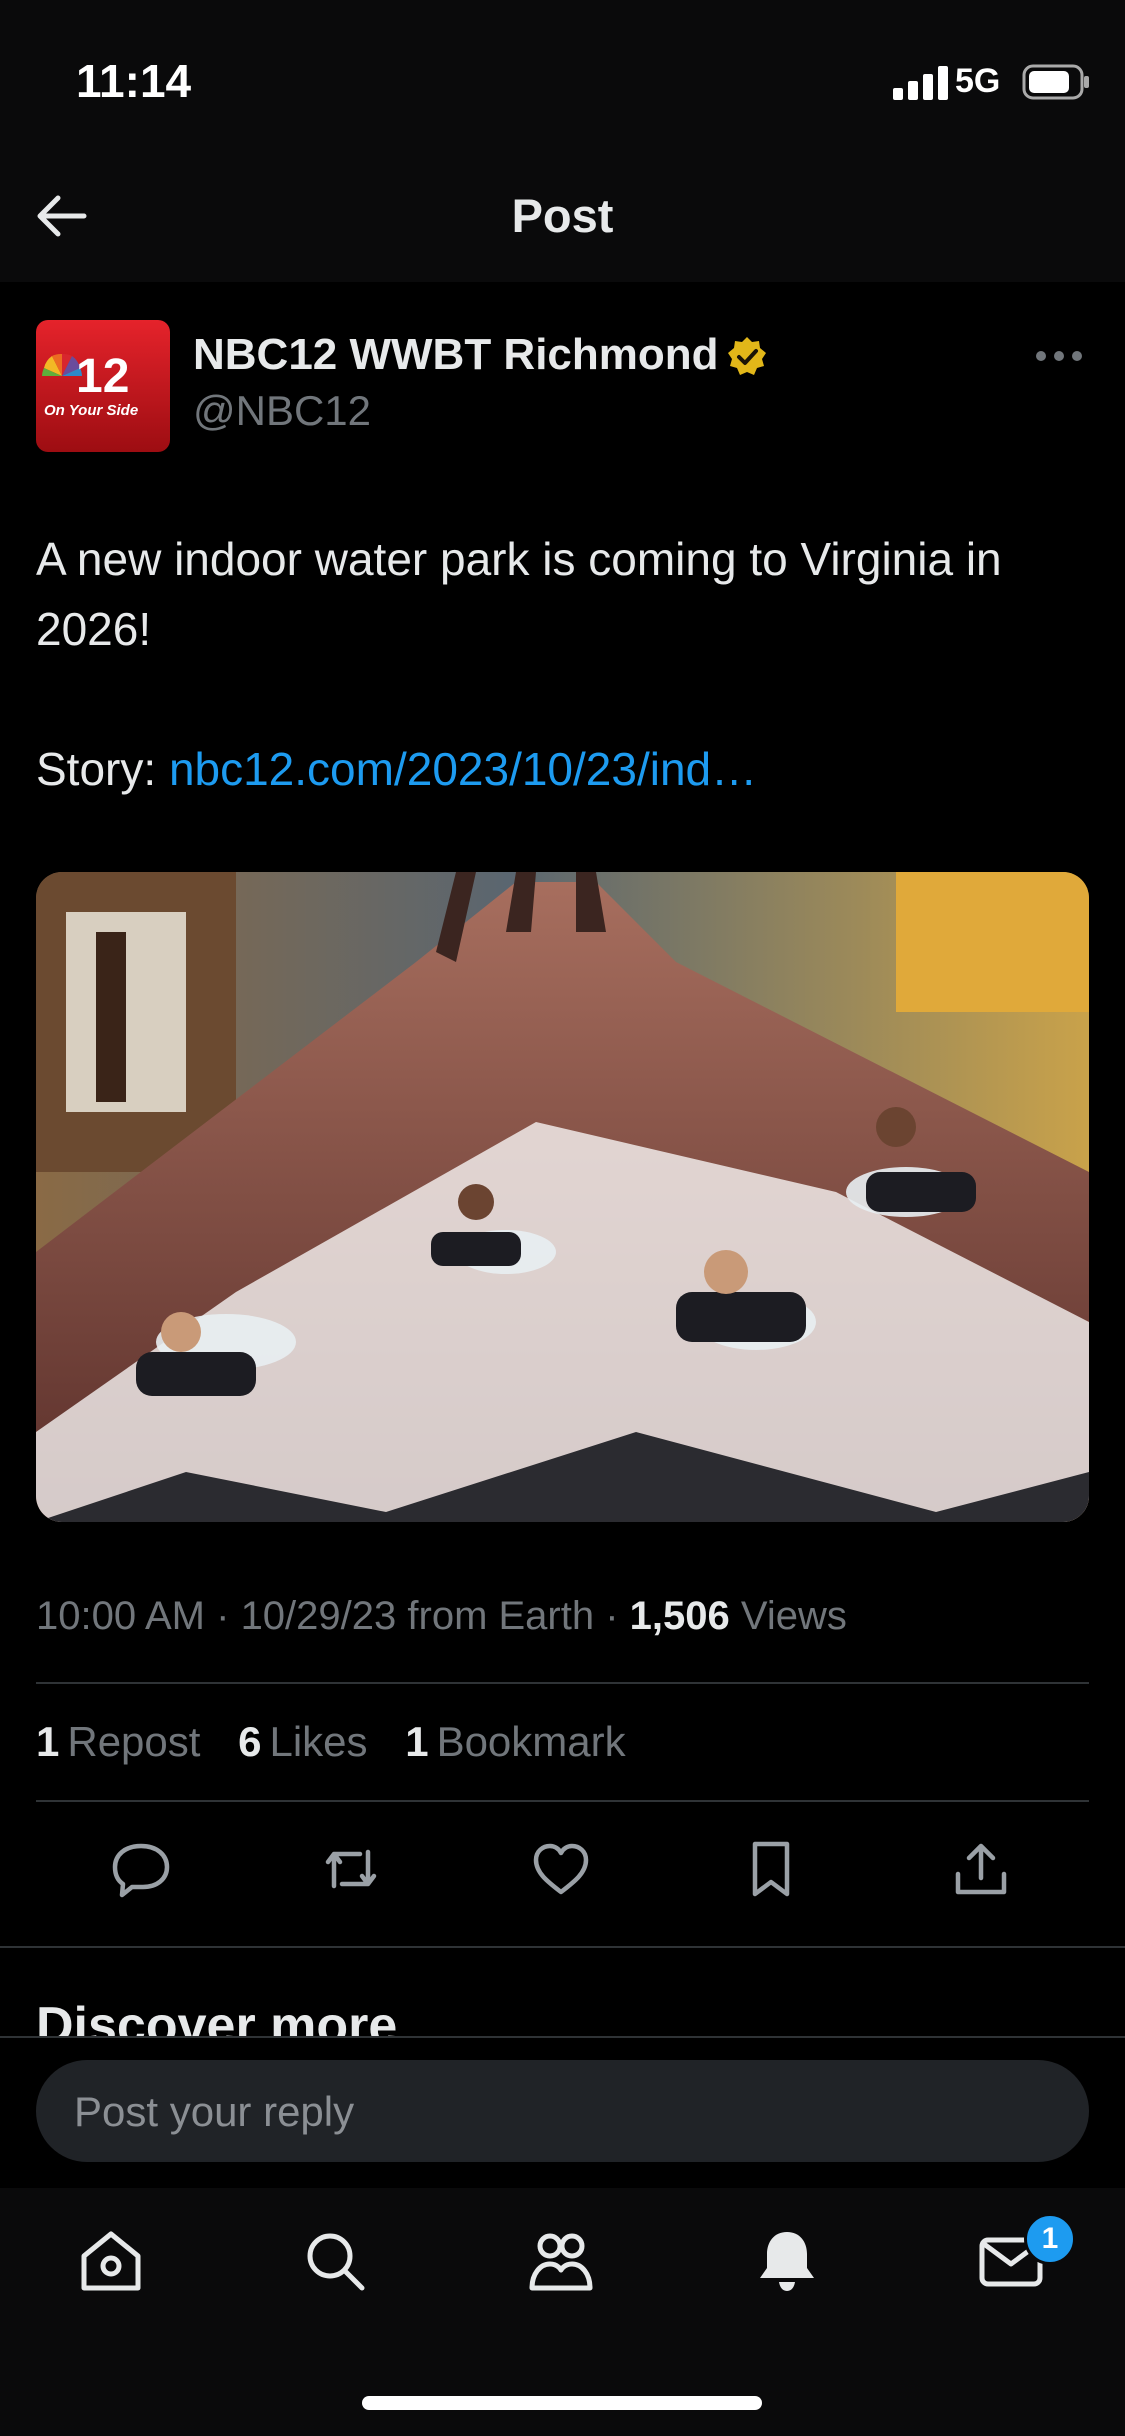  What do you see at coordinates (561, 1869) in the screenshot?
I see `like-icon` at bounding box center [561, 1869].